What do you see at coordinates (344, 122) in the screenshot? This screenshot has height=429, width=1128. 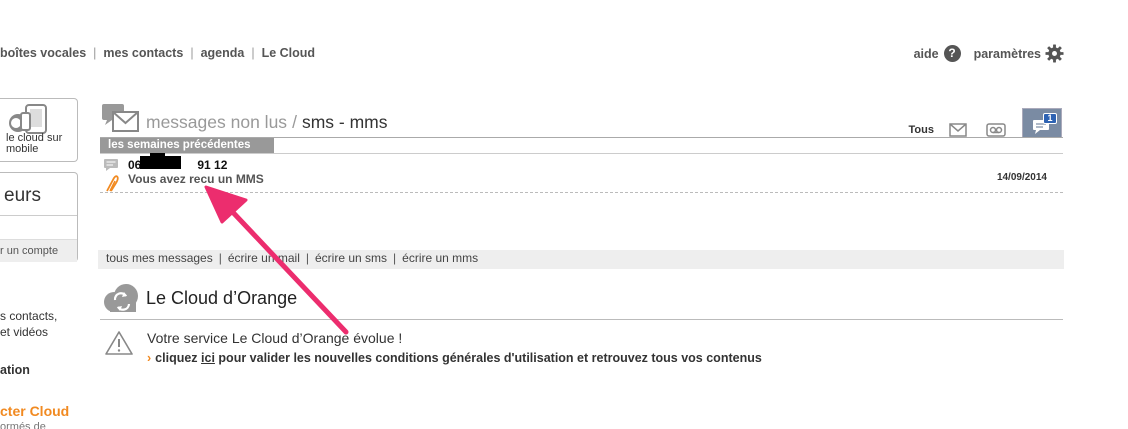 I see `messages-title-main: sms - mms` at bounding box center [344, 122].